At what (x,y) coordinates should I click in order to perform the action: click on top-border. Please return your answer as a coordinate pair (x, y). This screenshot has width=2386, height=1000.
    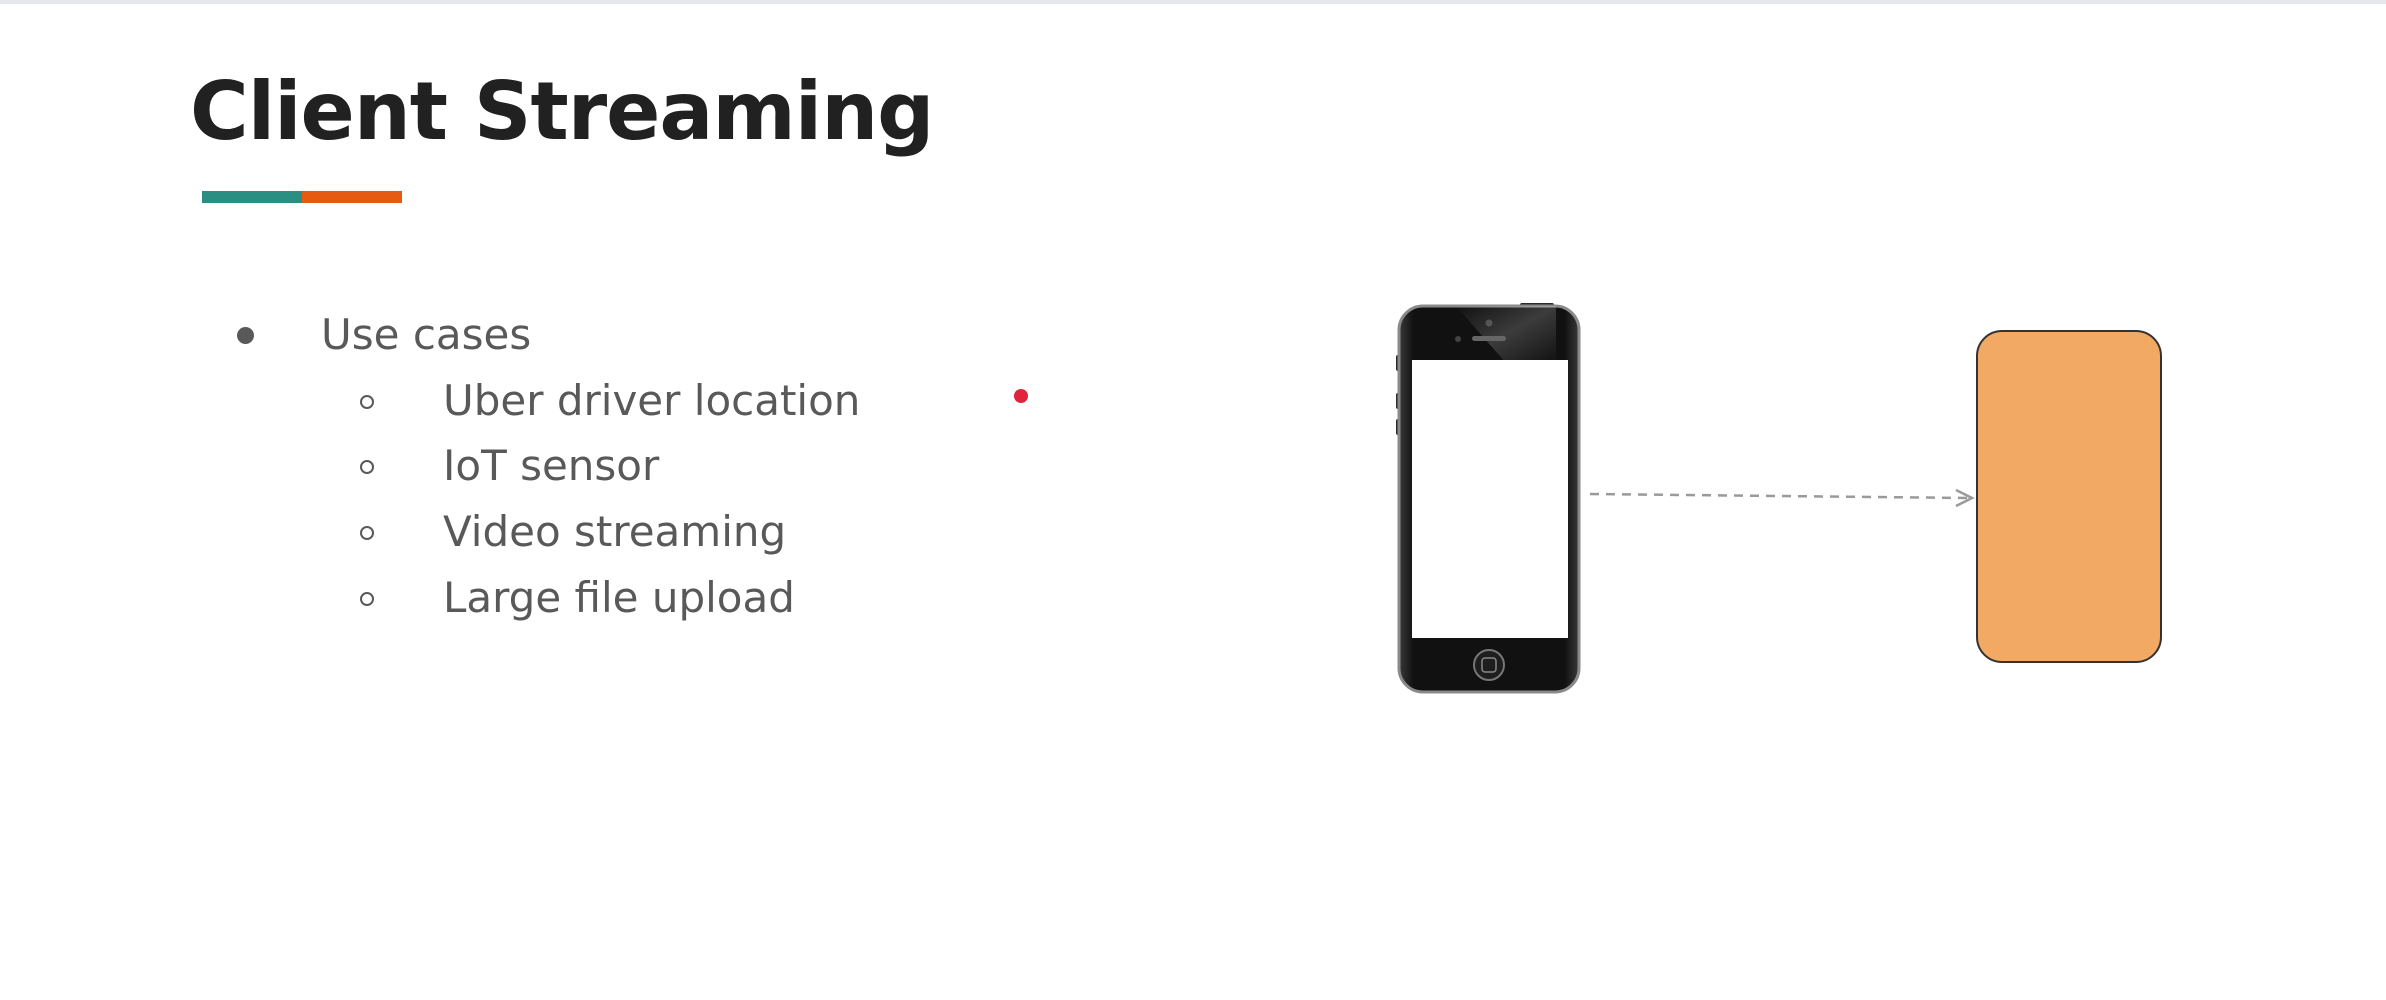
    Looking at the image, I should click on (1193, 2).